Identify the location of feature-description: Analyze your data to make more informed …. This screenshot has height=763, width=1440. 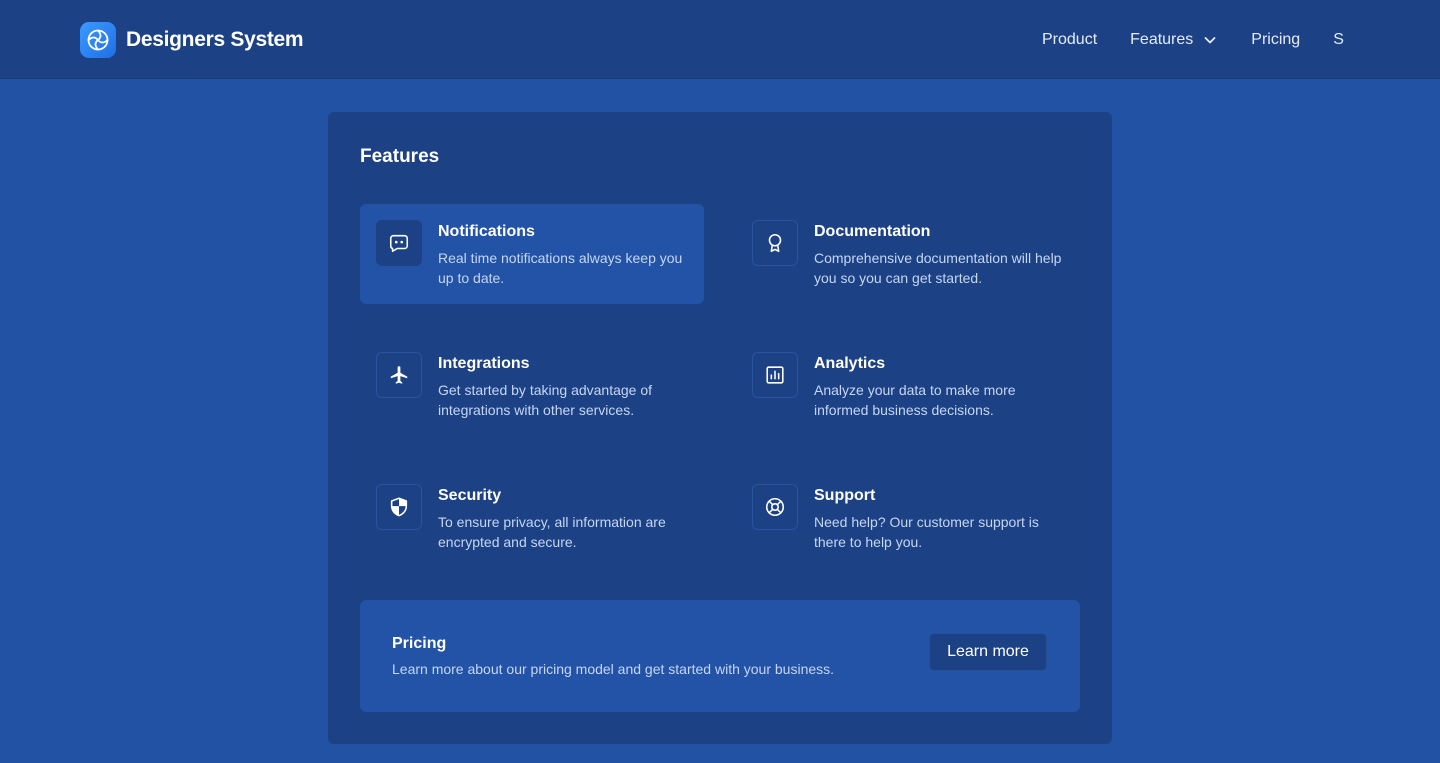
(915, 400).